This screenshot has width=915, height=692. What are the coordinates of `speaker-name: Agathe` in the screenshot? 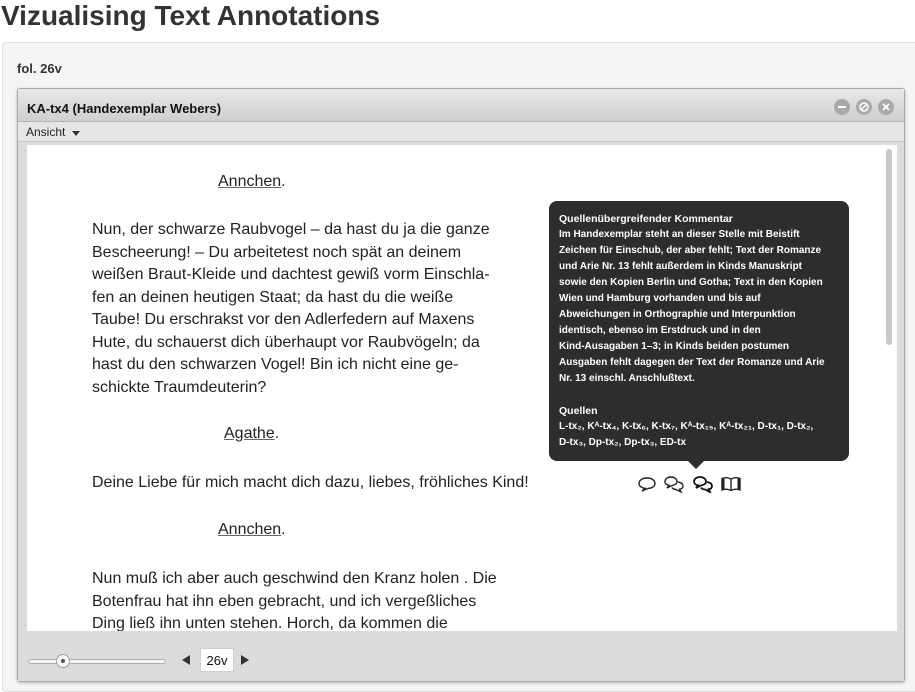 It's located at (249, 433).